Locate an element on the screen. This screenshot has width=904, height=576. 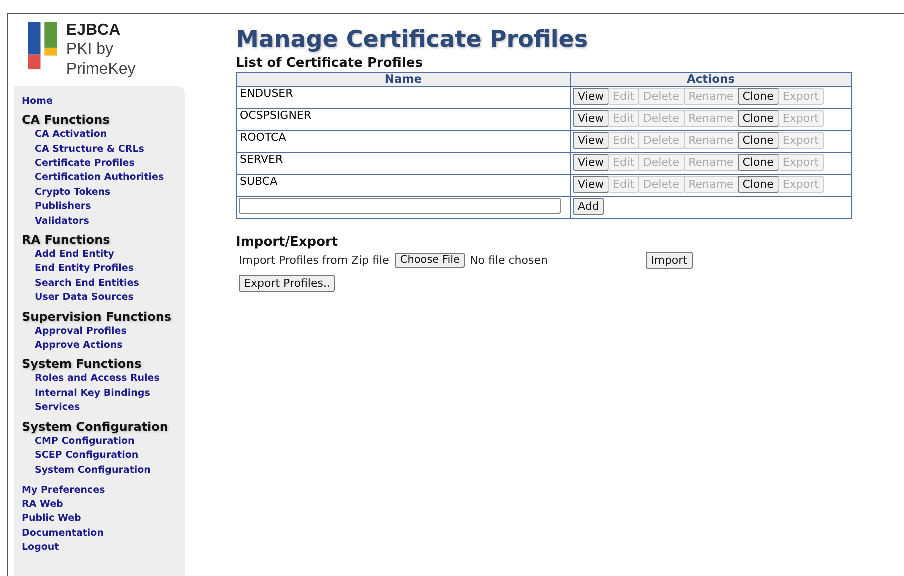
nav-link: RA Web is located at coordinates (43, 505).